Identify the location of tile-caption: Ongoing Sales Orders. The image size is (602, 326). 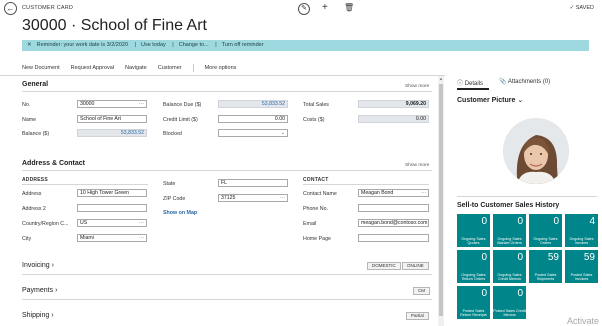
(545, 241).